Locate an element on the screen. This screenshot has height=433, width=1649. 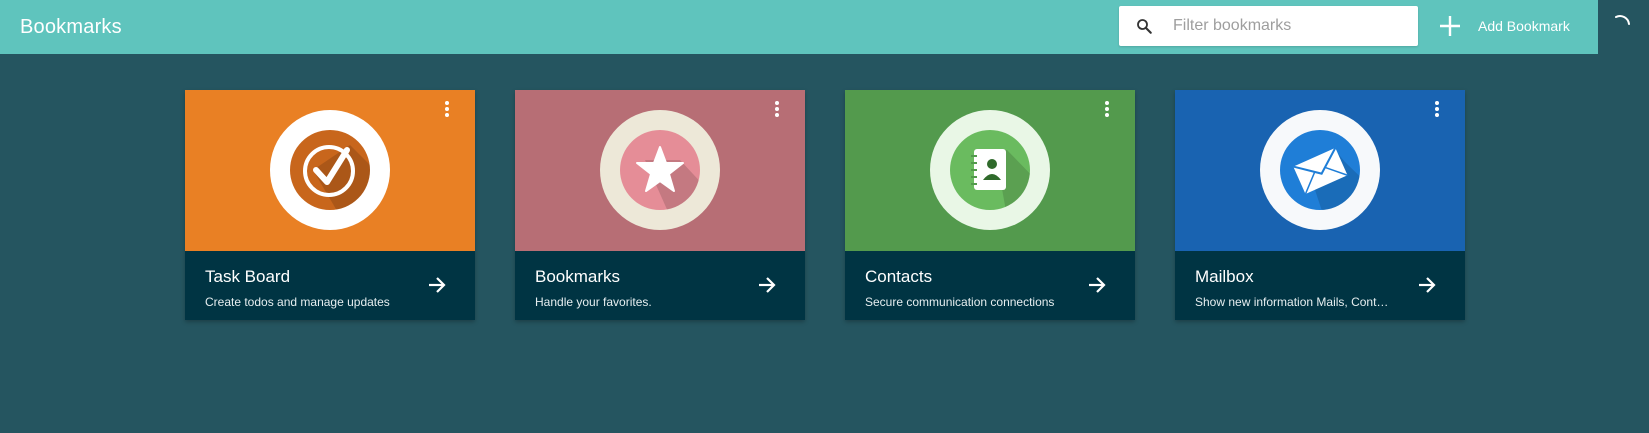
address-book-icon is located at coordinates (988, 169).